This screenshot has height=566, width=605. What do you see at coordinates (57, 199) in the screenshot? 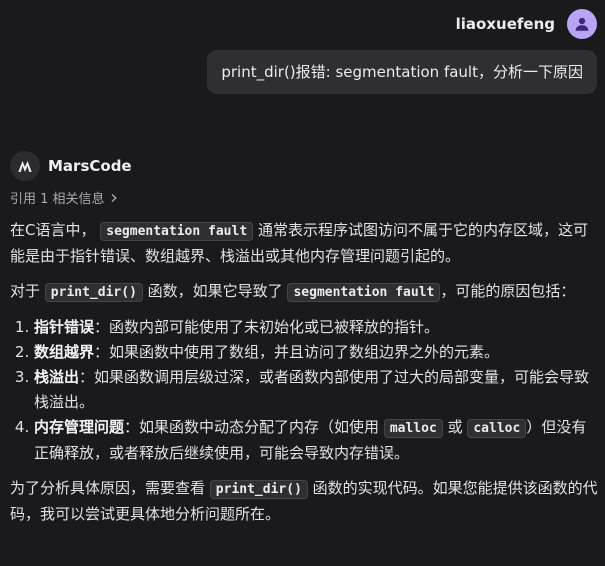
I see `references-label: 引用 1 相关信息` at bounding box center [57, 199].